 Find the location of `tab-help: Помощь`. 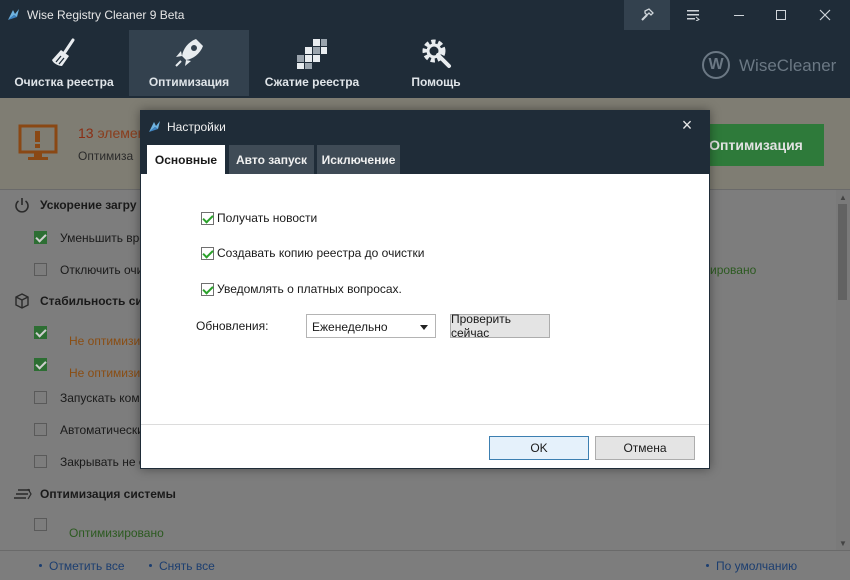

tab-help: Помощь is located at coordinates (436, 63).